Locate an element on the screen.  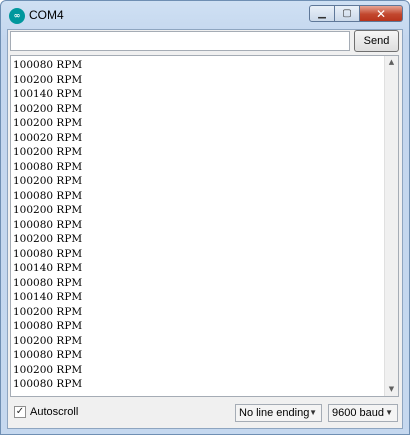
maximize-button: ▢ is located at coordinates (347, 13).